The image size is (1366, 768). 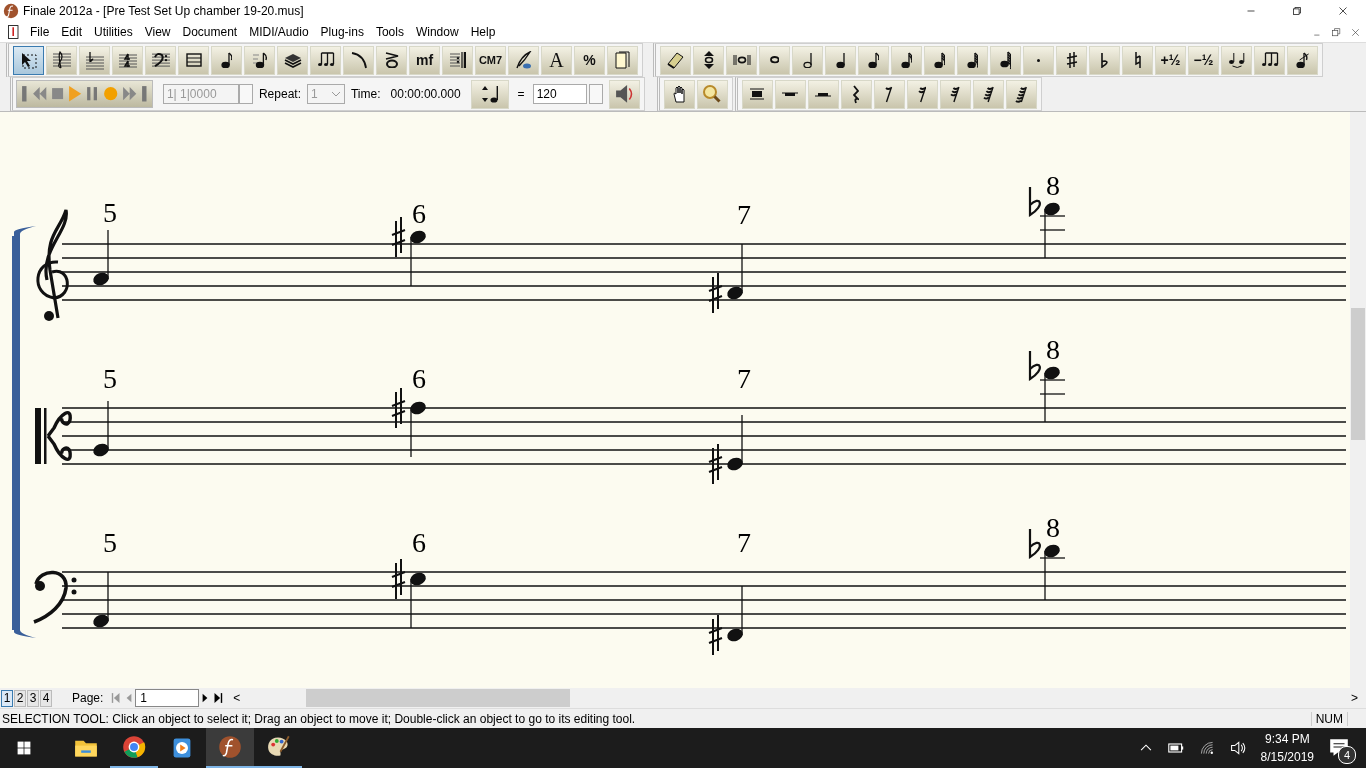 I want to click on volume-icon, so click(x=1237, y=748).